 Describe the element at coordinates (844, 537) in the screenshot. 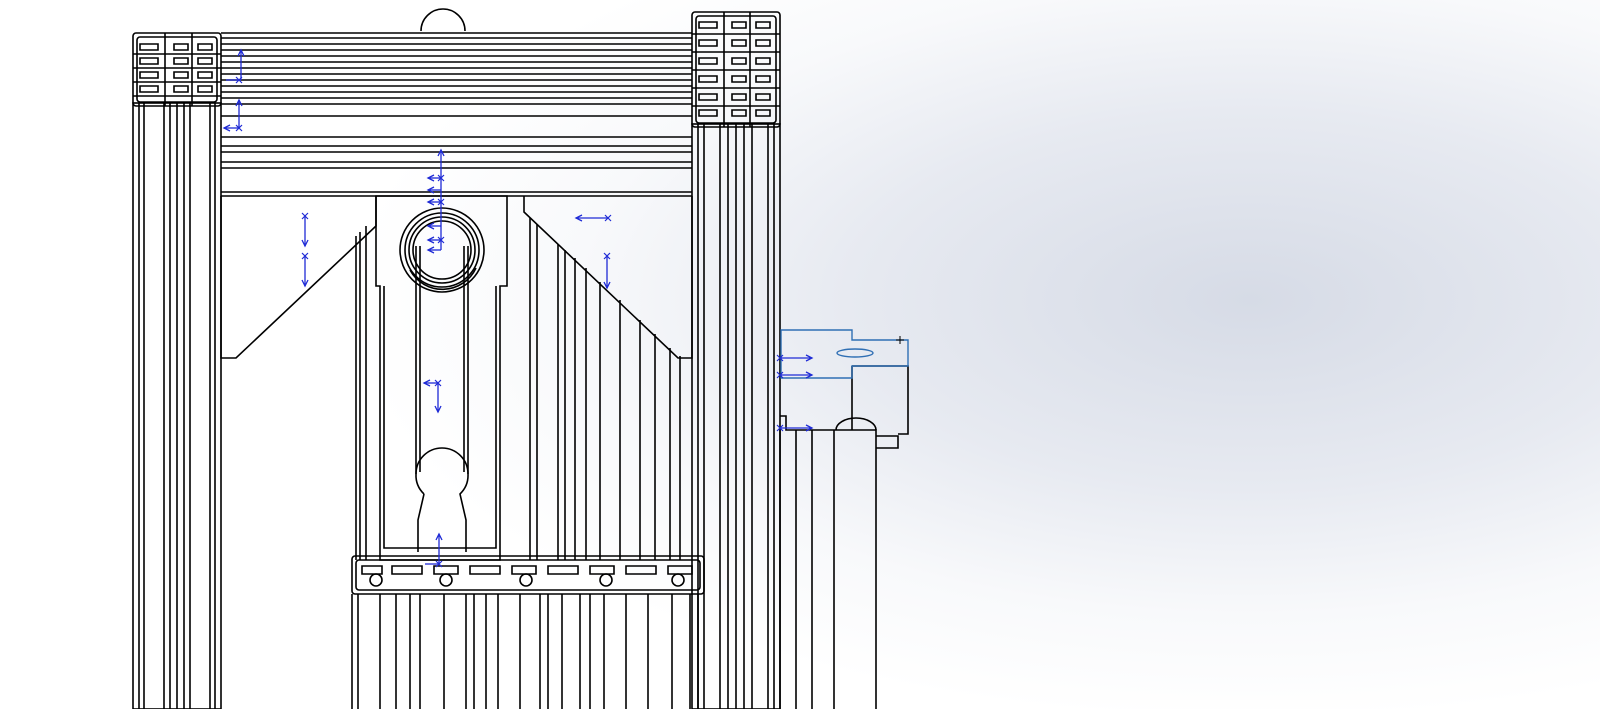

I see `side-post` at that location.